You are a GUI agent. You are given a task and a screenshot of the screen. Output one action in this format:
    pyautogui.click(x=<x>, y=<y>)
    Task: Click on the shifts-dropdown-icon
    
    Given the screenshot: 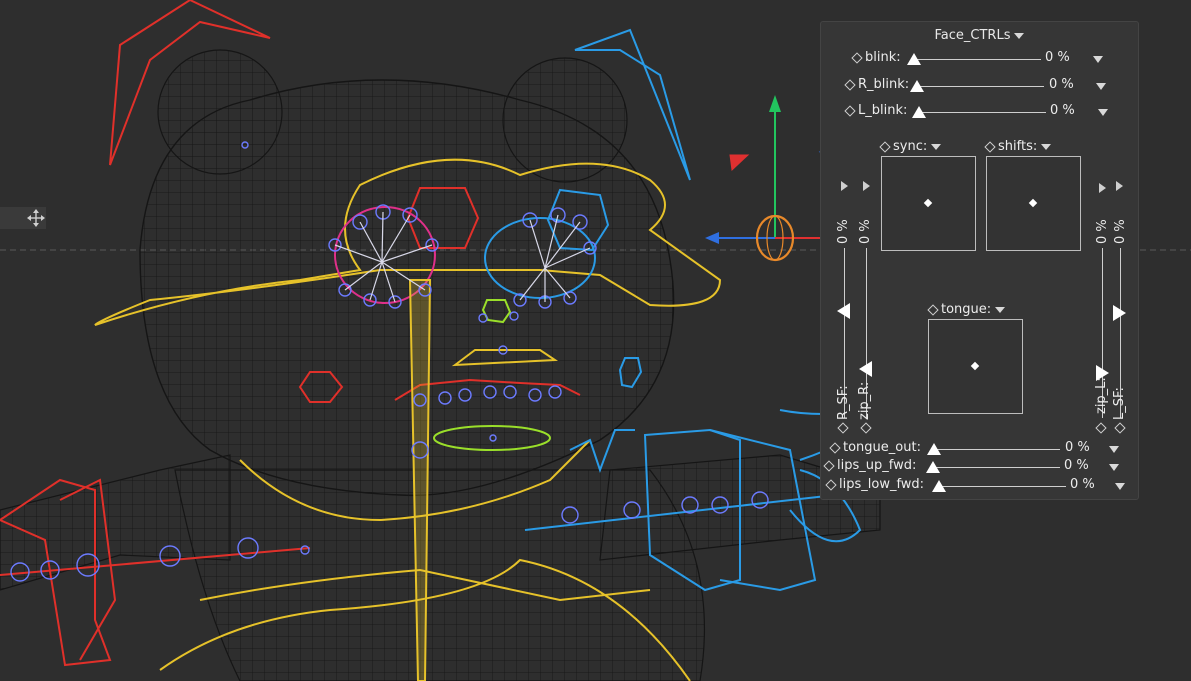 What is the action you would take?
    pyautogui.click(x=1046, y=146)
    